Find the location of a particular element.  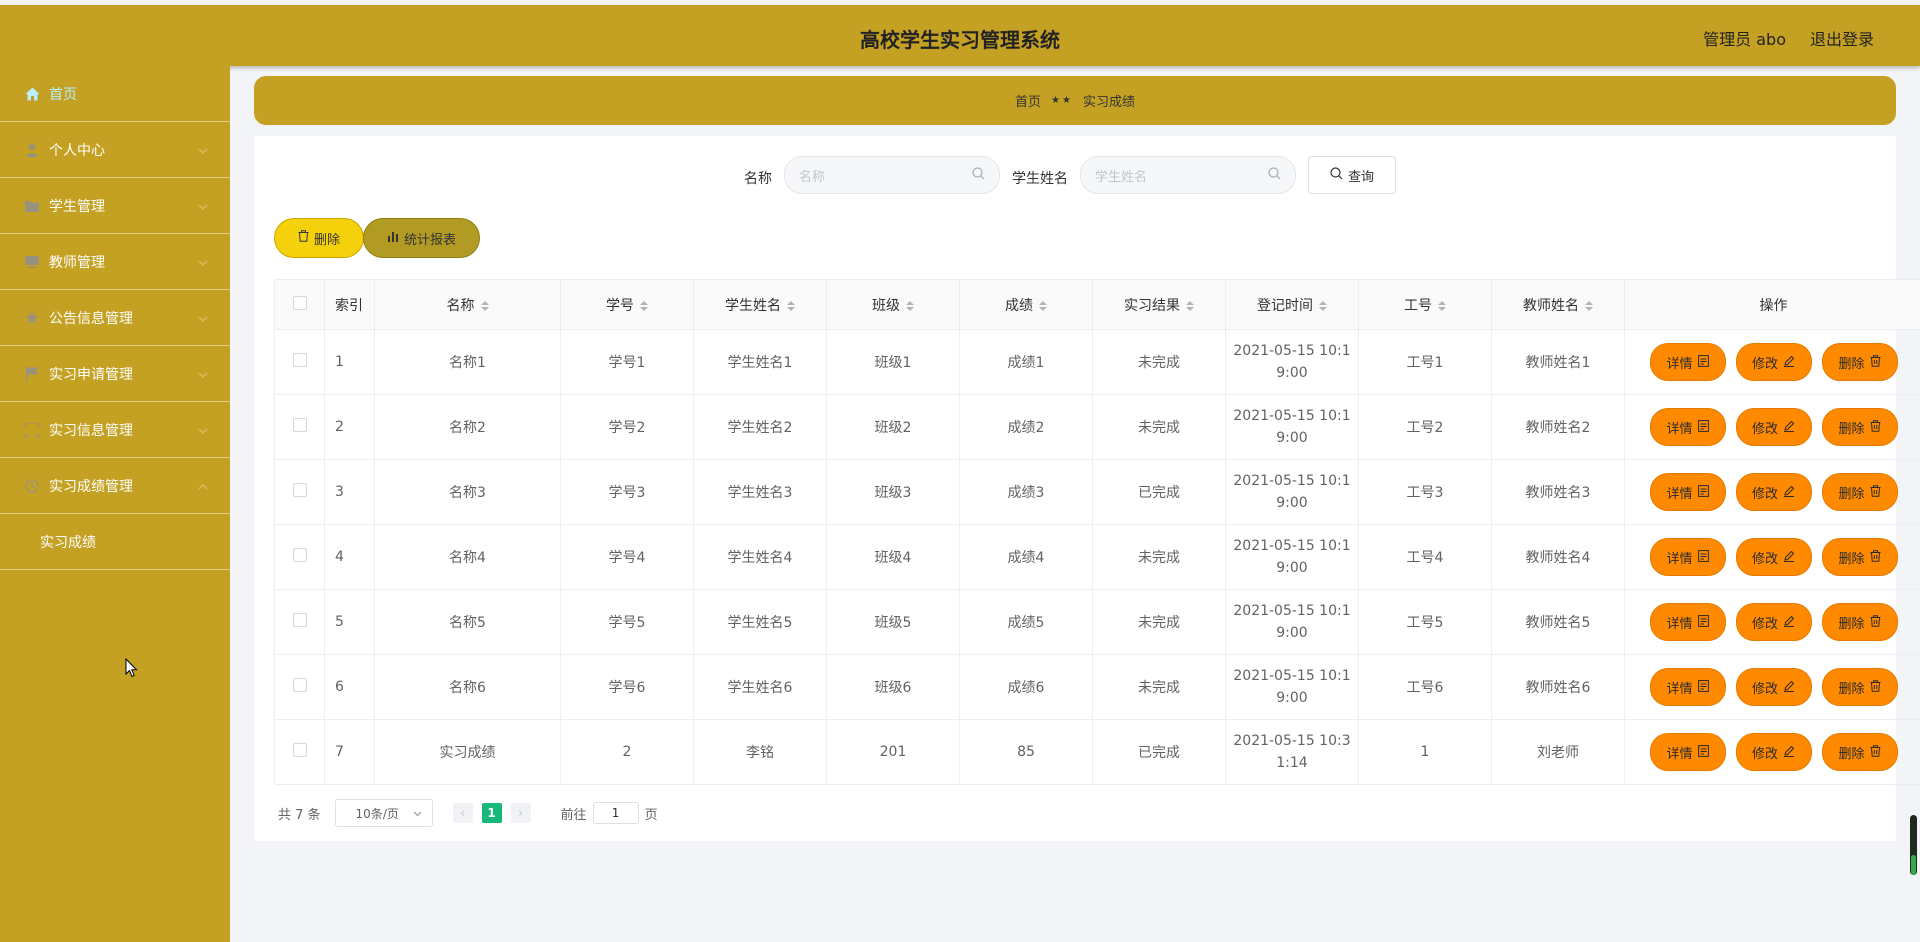

sidebar-item-announcements: 公告信息管理 is located at coordinates (115, 318).